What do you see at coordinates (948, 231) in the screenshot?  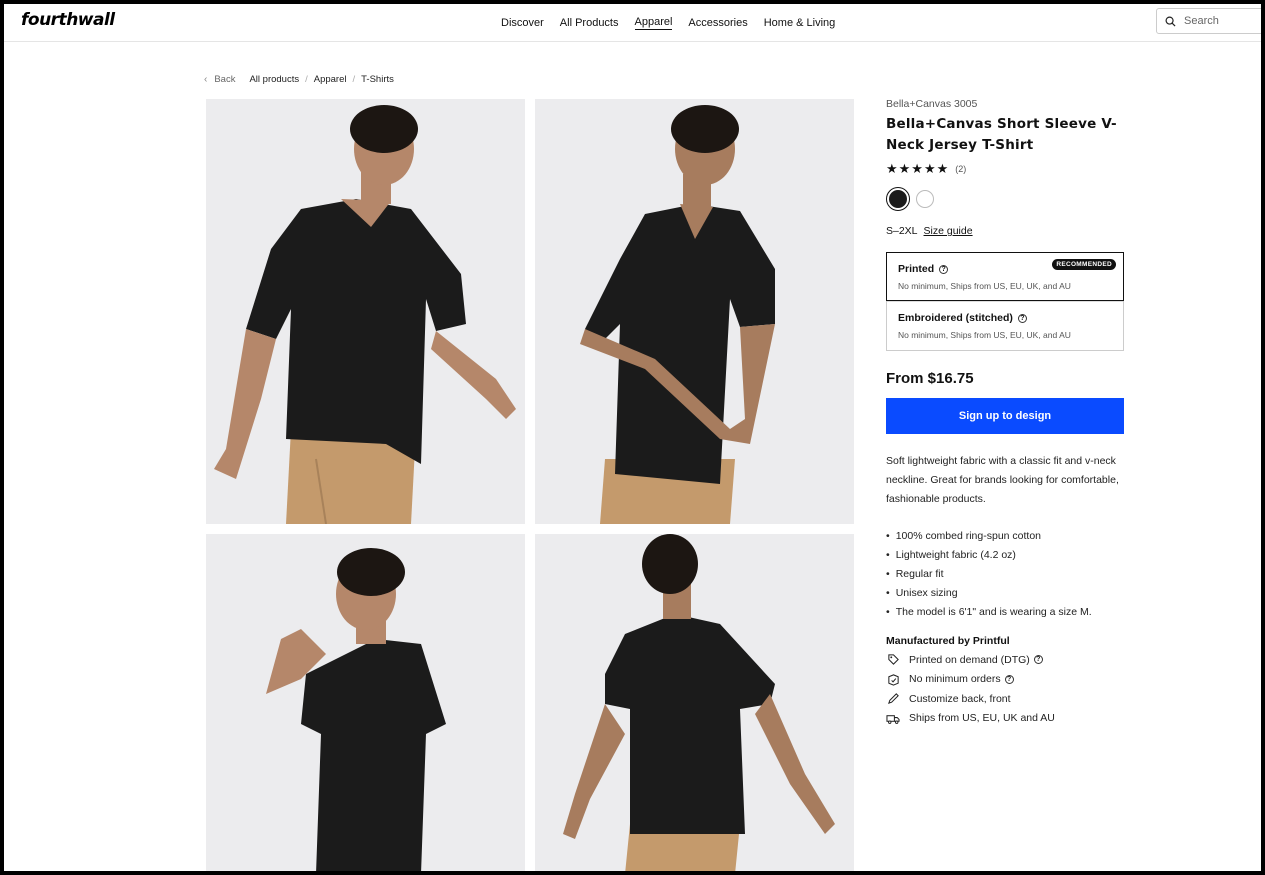 I see `size-guide-link: Size guide` at bounding box center [948, 231].